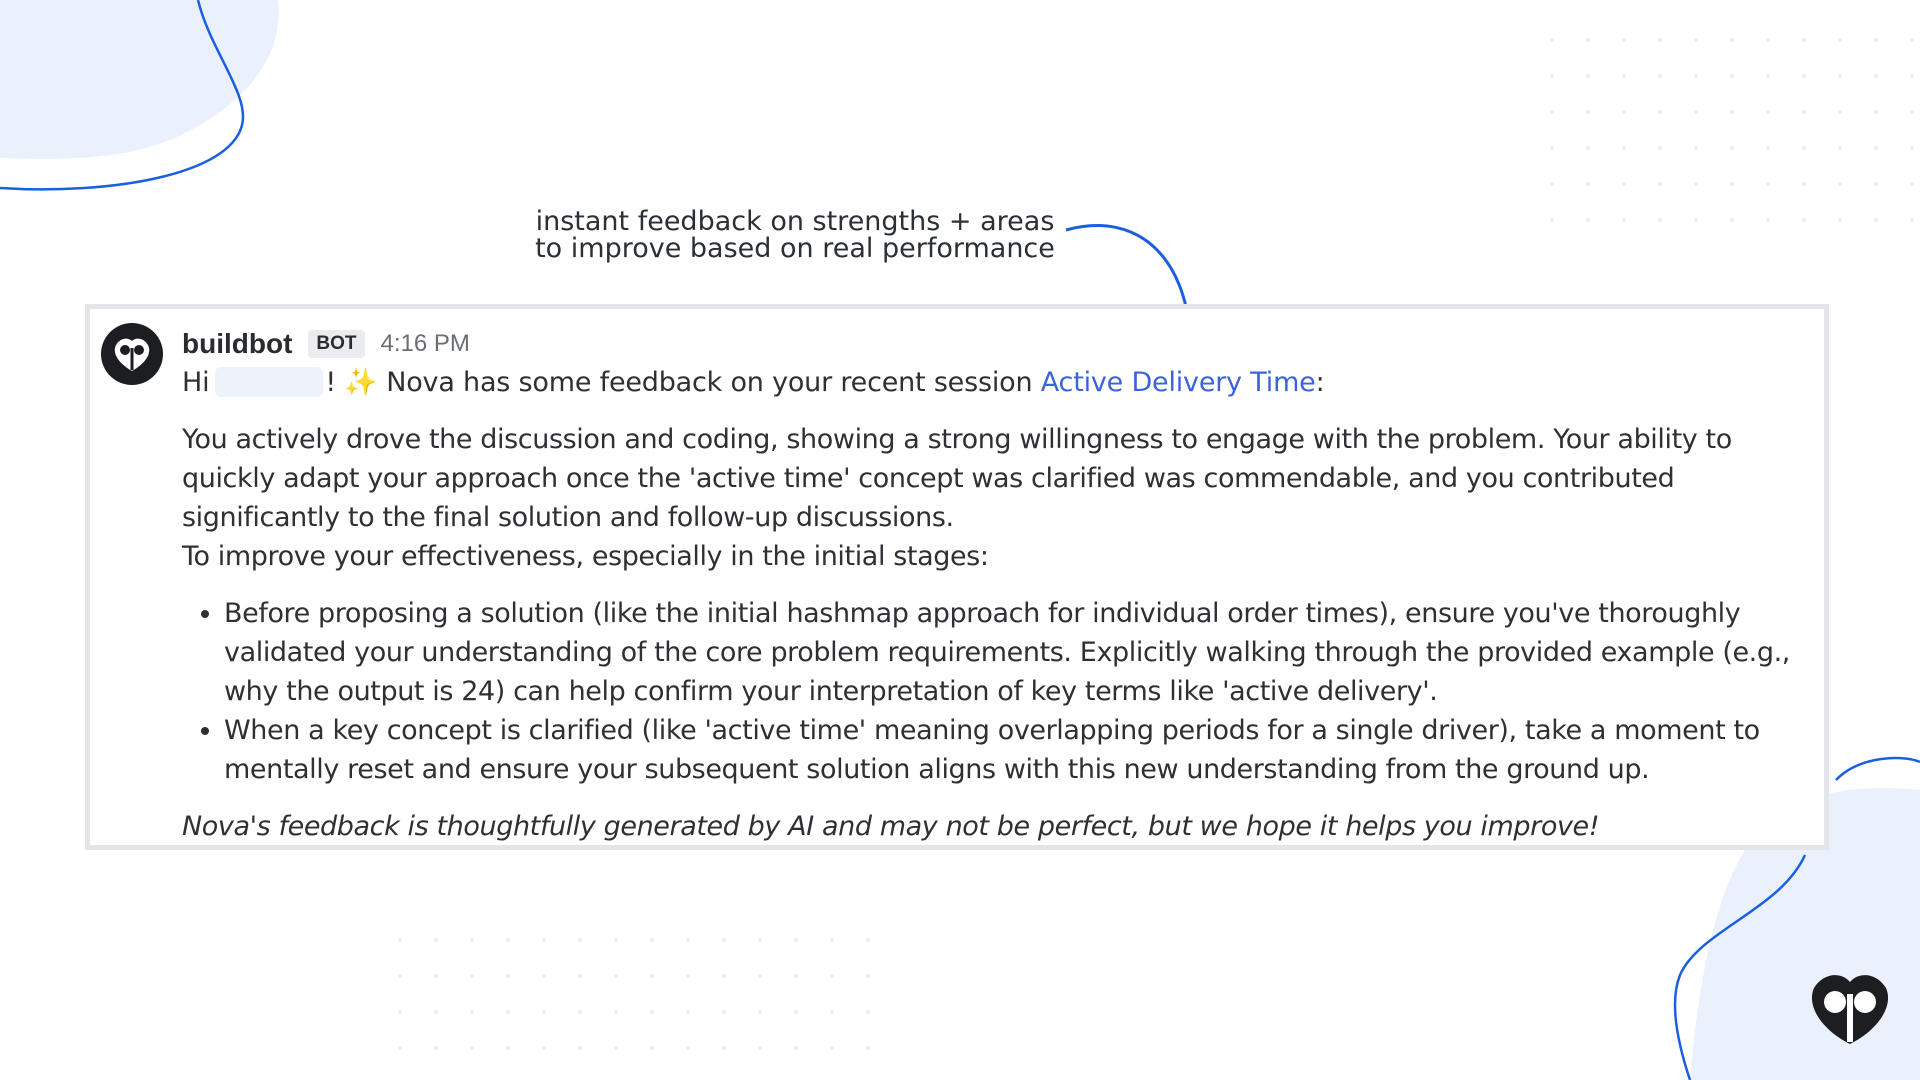  What do you see at coordinates (331, 382) in the screenshot?
I see `greeting-exclaim: !` at bounding box center [331, 382].